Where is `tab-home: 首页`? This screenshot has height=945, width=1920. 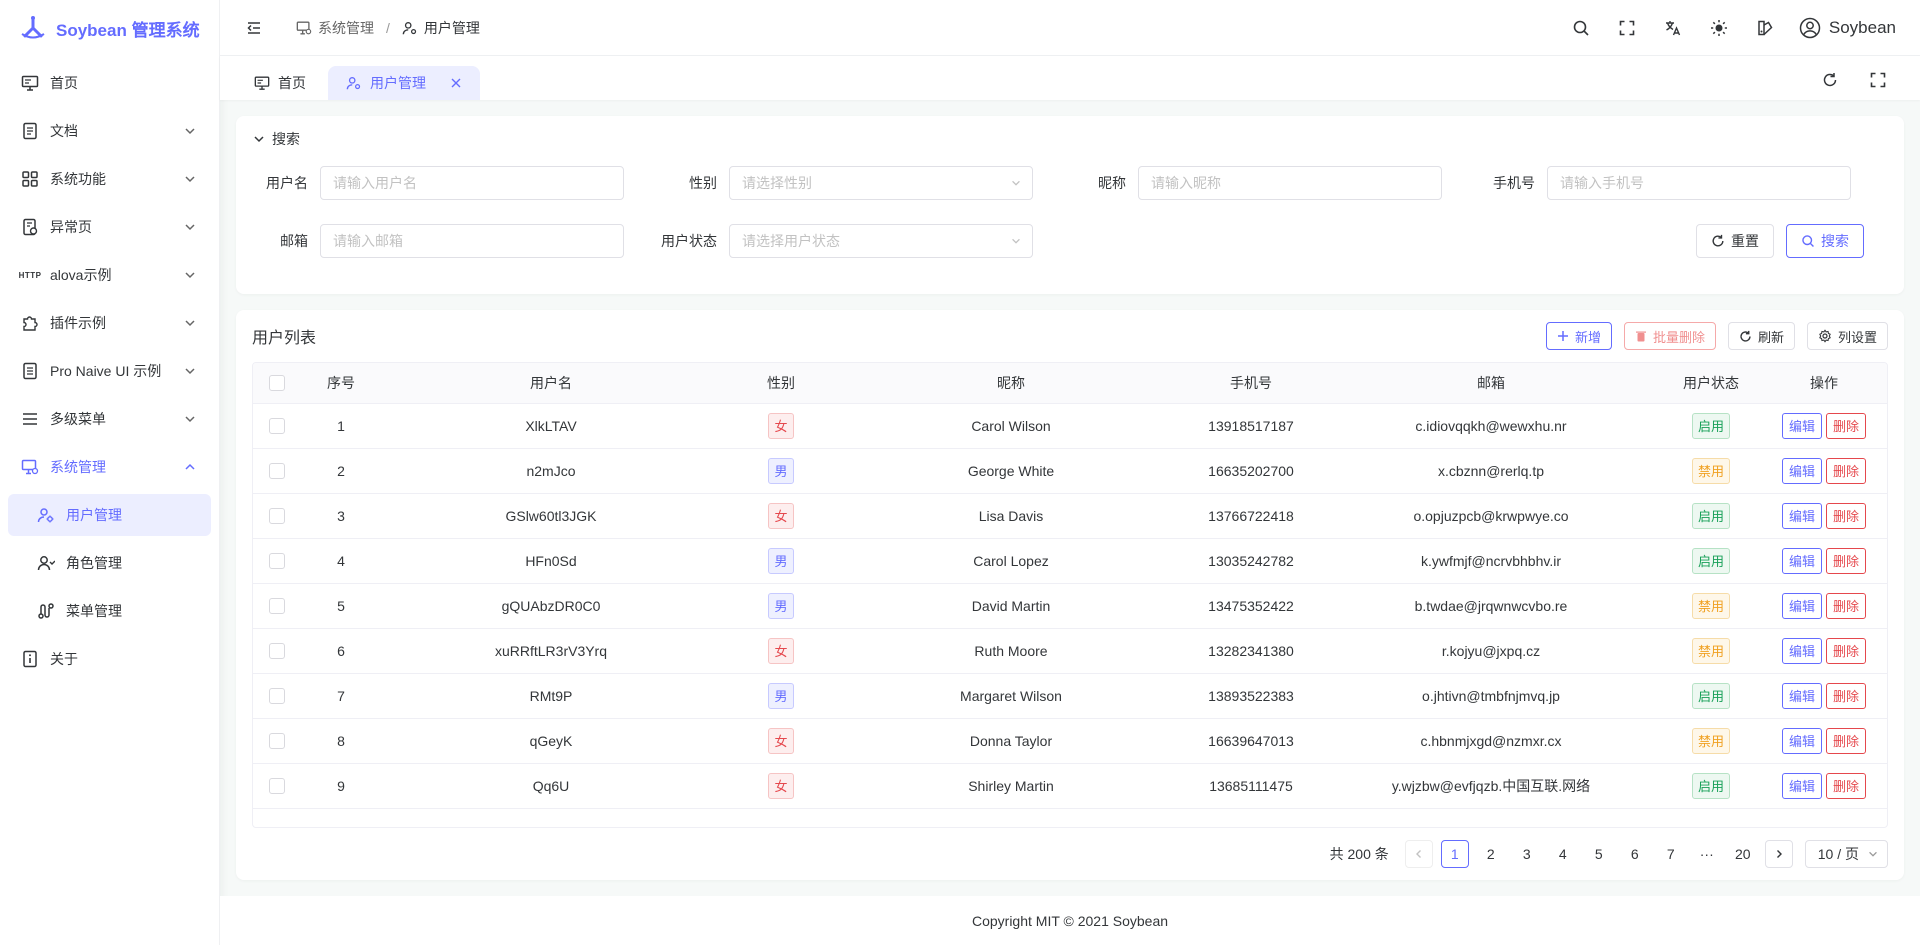 tab-home: 首页 is located at coordinates (280, 83).